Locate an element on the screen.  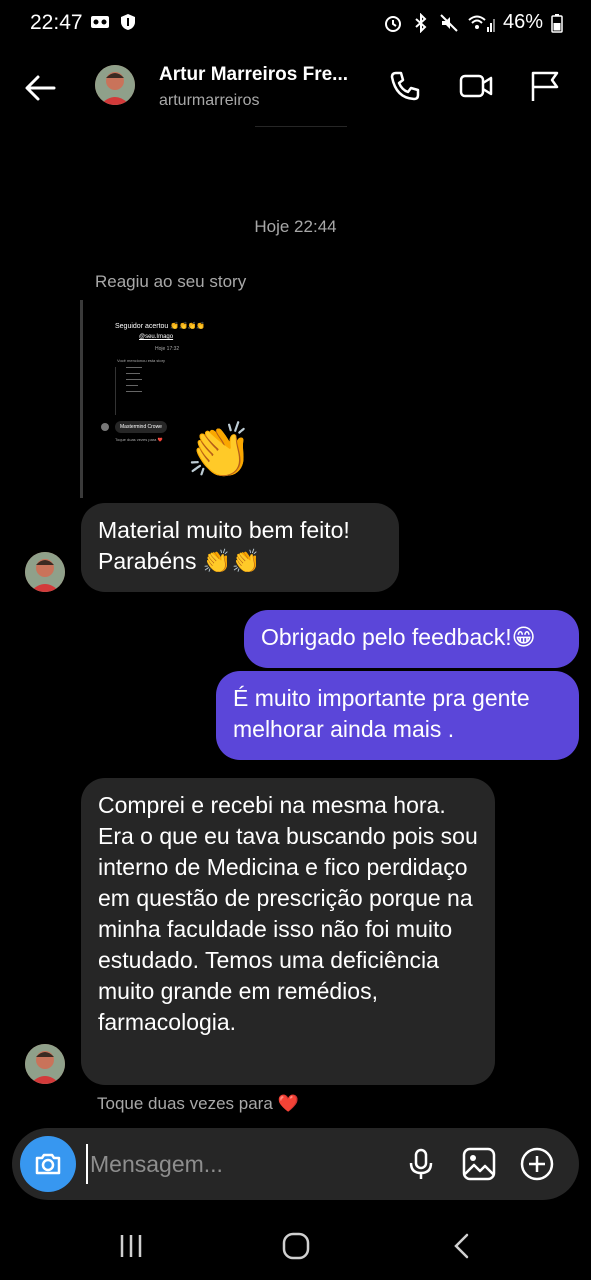
story-preview-line: Hoje 17:32 is located at coordinates (167, 349).